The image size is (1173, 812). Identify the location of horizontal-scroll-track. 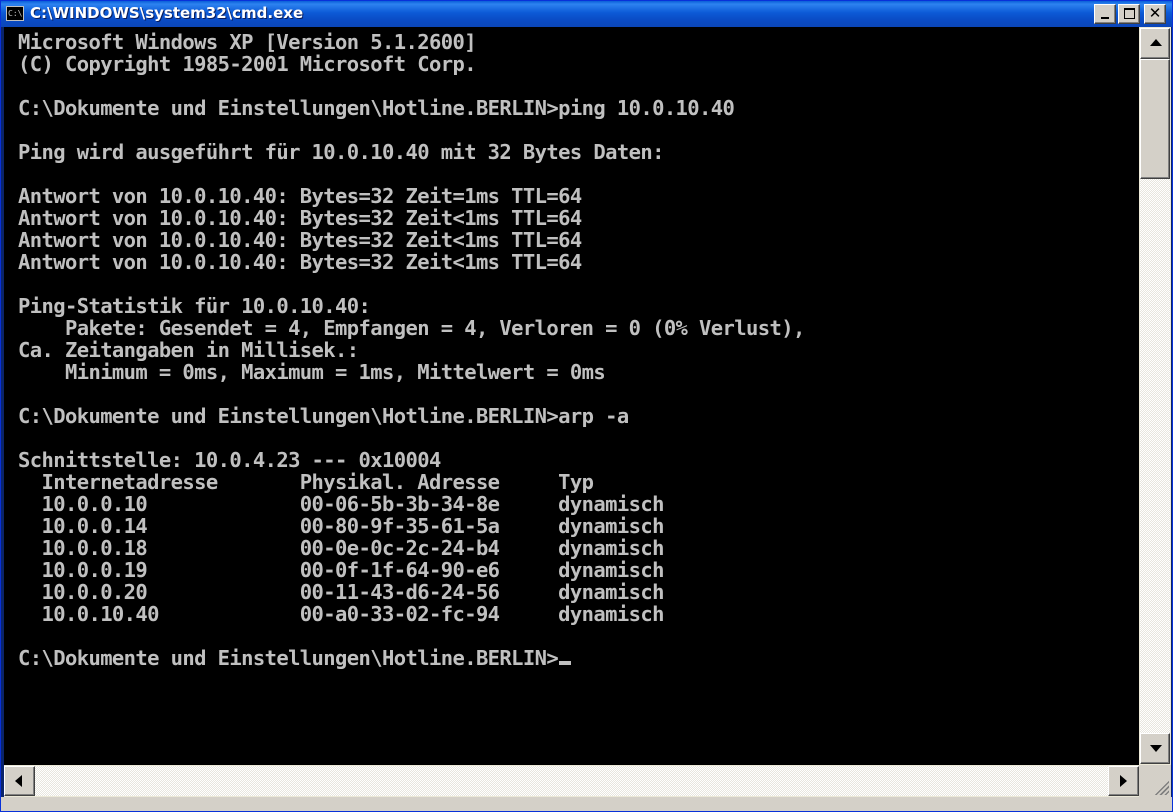
(571, 781).